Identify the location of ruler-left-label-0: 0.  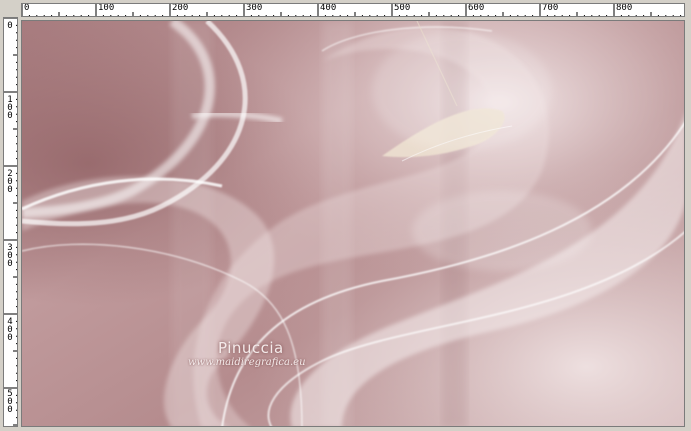
(10, 26).